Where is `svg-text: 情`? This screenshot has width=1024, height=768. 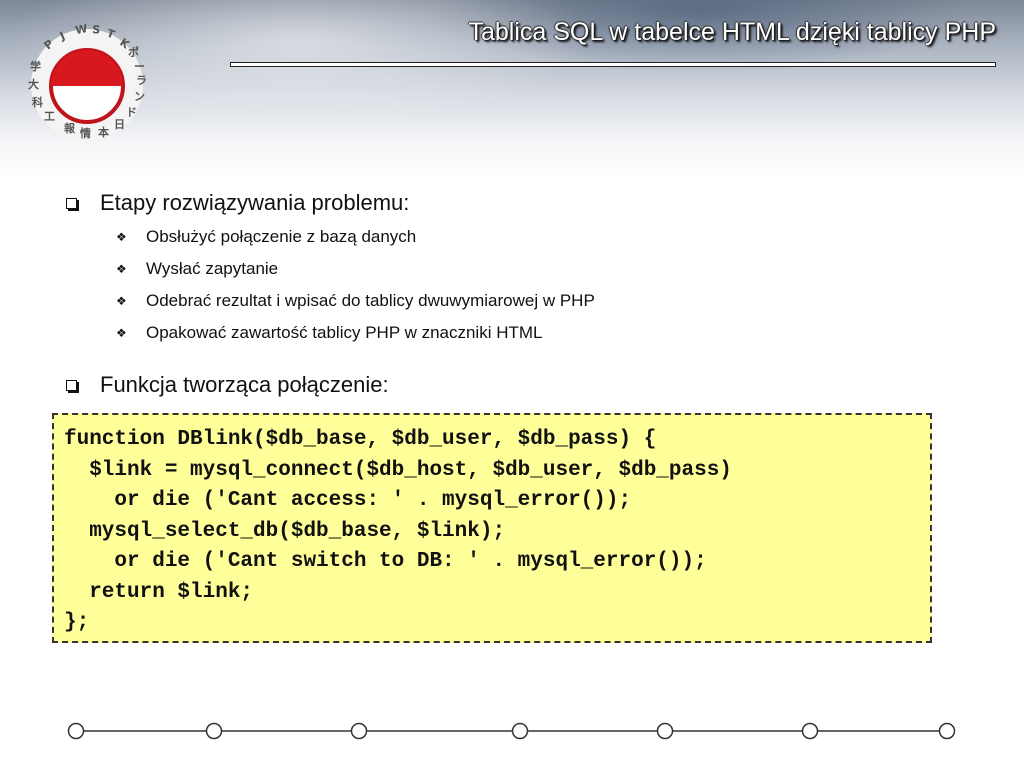
svg-text: 情 is located at coordinates (85, 133).